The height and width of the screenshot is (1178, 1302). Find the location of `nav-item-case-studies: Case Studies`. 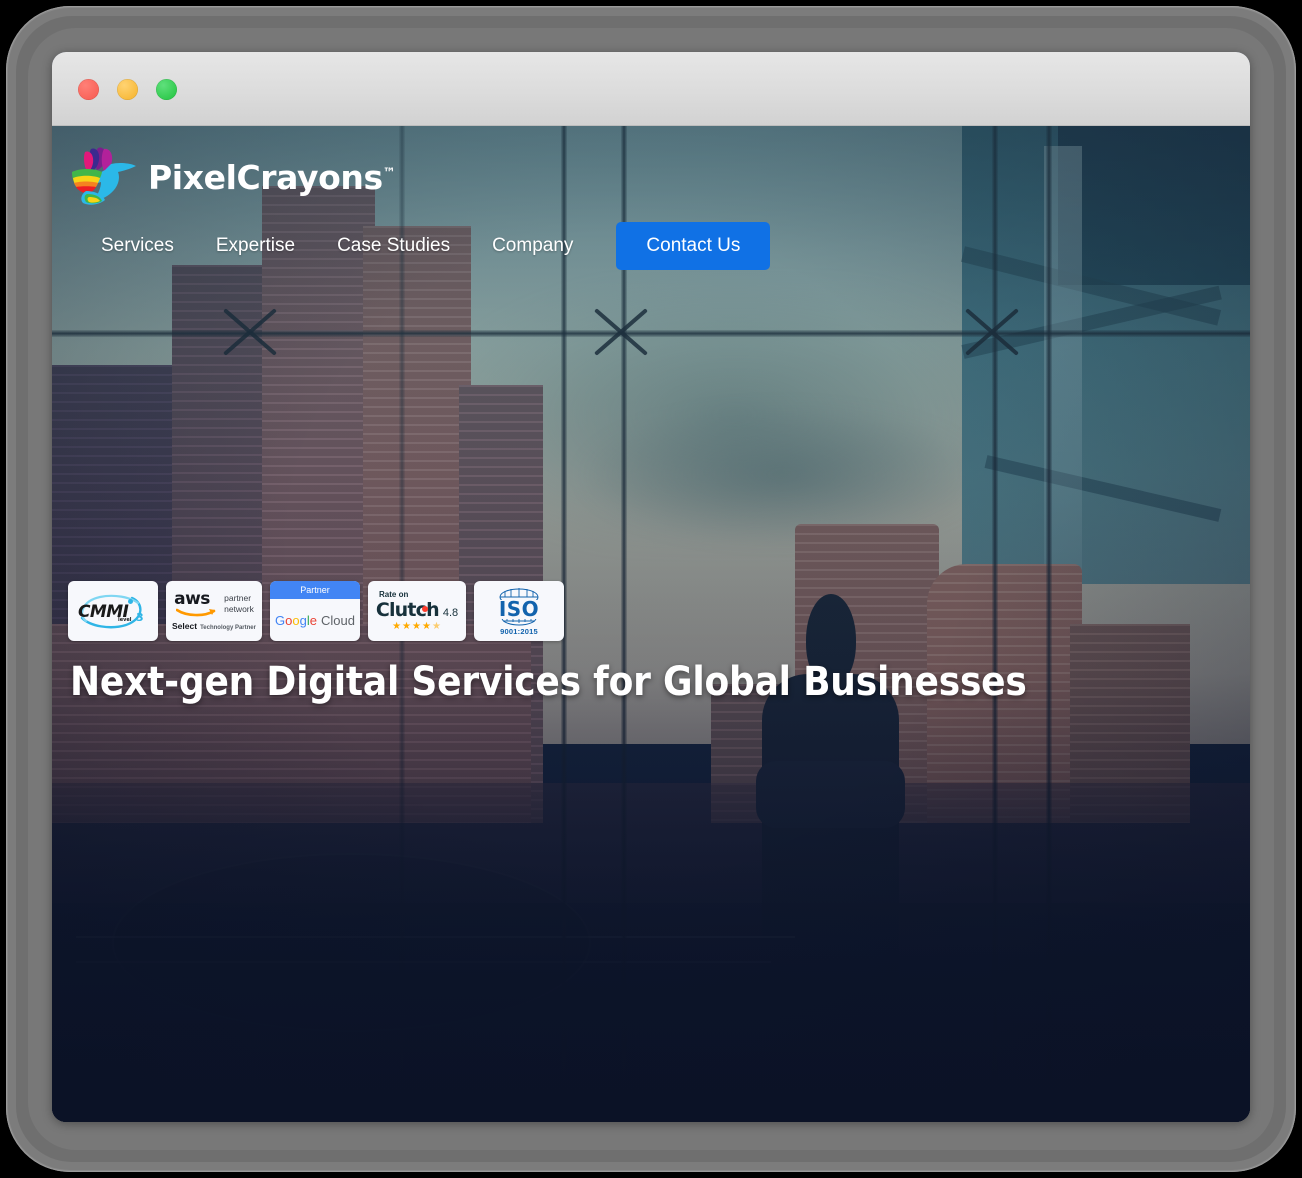

nav-item-case-studies: Case Studies is located at coordinates (393, 246).